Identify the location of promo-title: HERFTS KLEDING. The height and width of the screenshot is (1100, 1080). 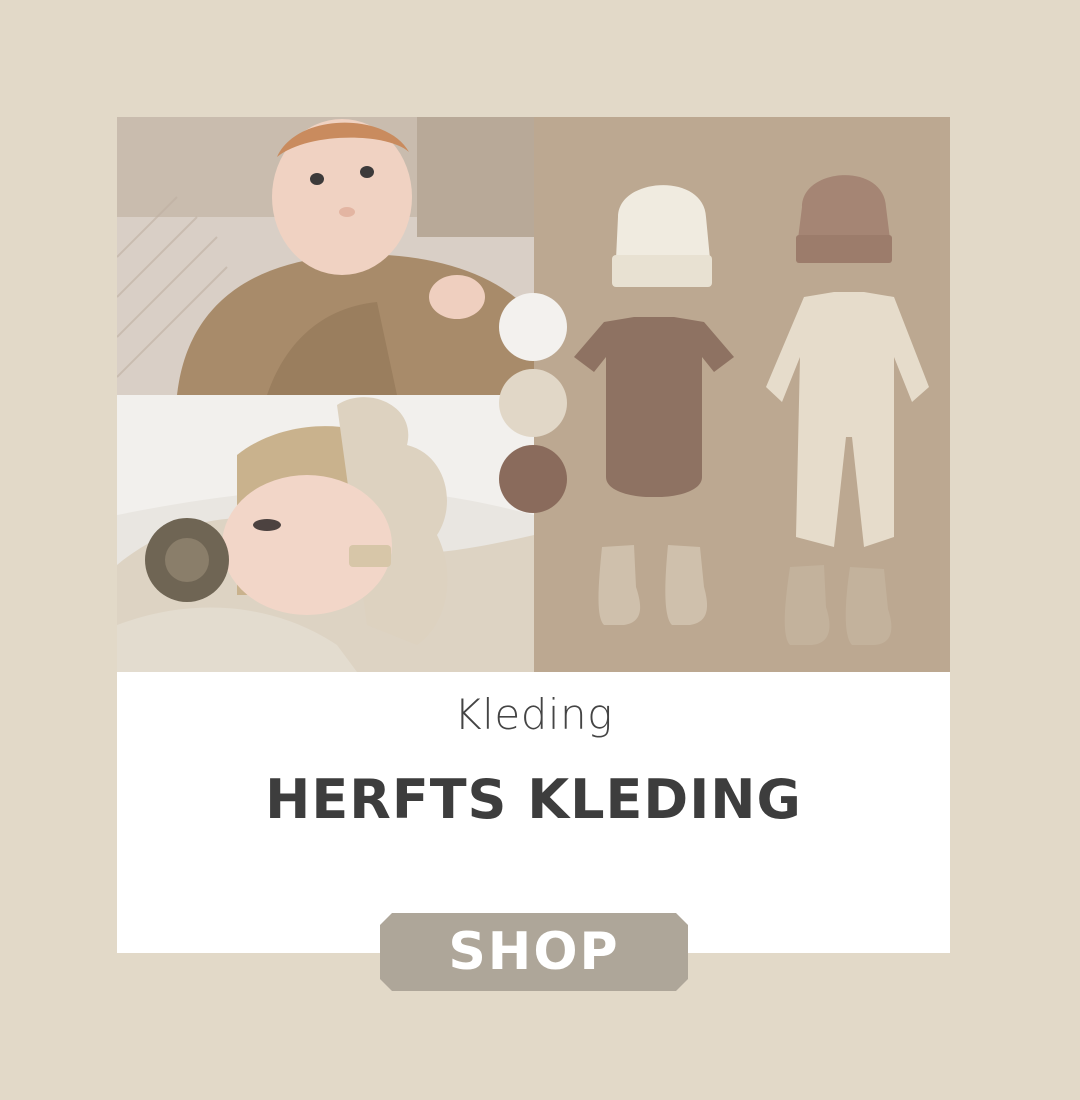
(533, 799).